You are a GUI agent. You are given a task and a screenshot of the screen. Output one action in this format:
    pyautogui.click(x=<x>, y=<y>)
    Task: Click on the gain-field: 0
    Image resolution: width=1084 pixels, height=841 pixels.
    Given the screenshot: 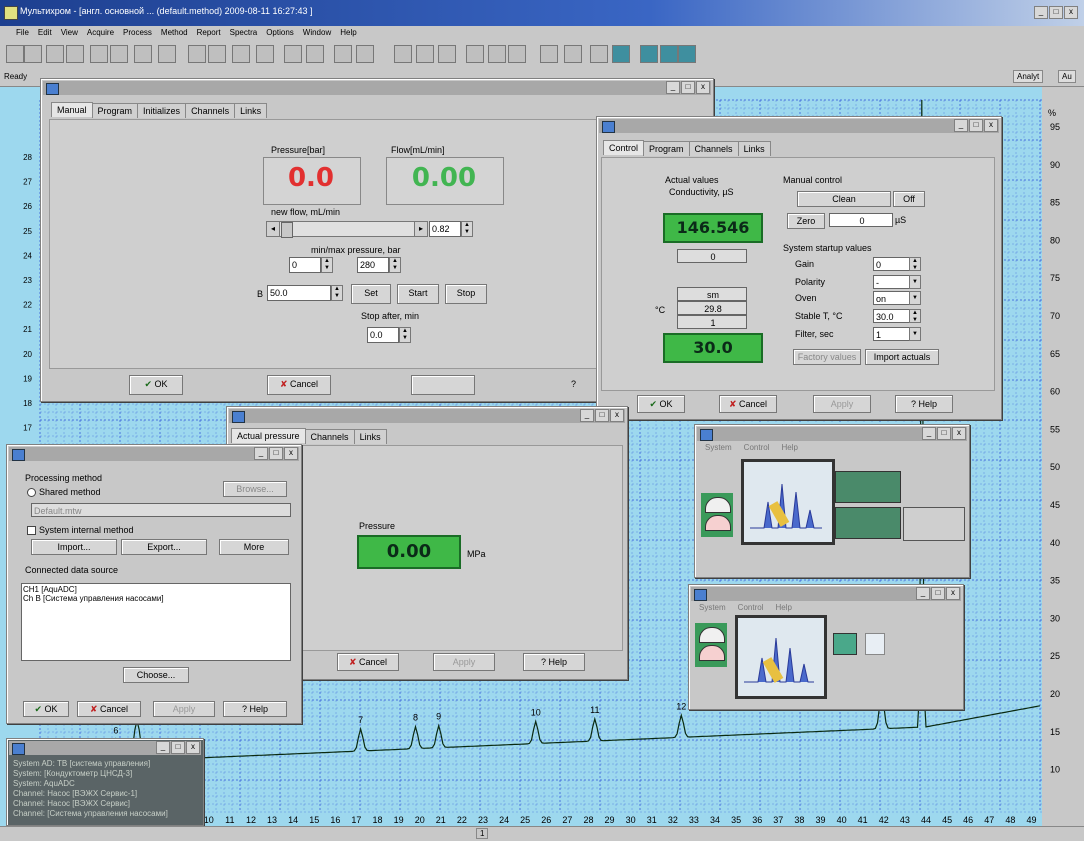 What is the action you would take?
    pyautogui.click(x=892, y=264)
    